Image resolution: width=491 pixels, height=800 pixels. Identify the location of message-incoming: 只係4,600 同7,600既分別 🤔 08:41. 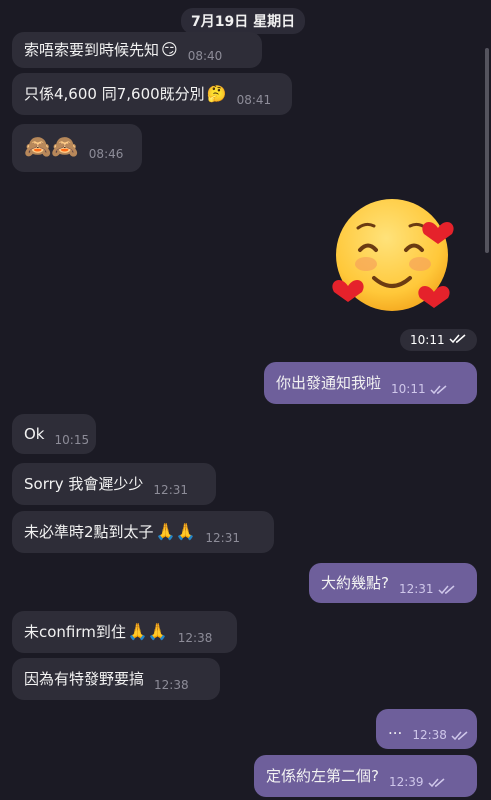
(152, 94).